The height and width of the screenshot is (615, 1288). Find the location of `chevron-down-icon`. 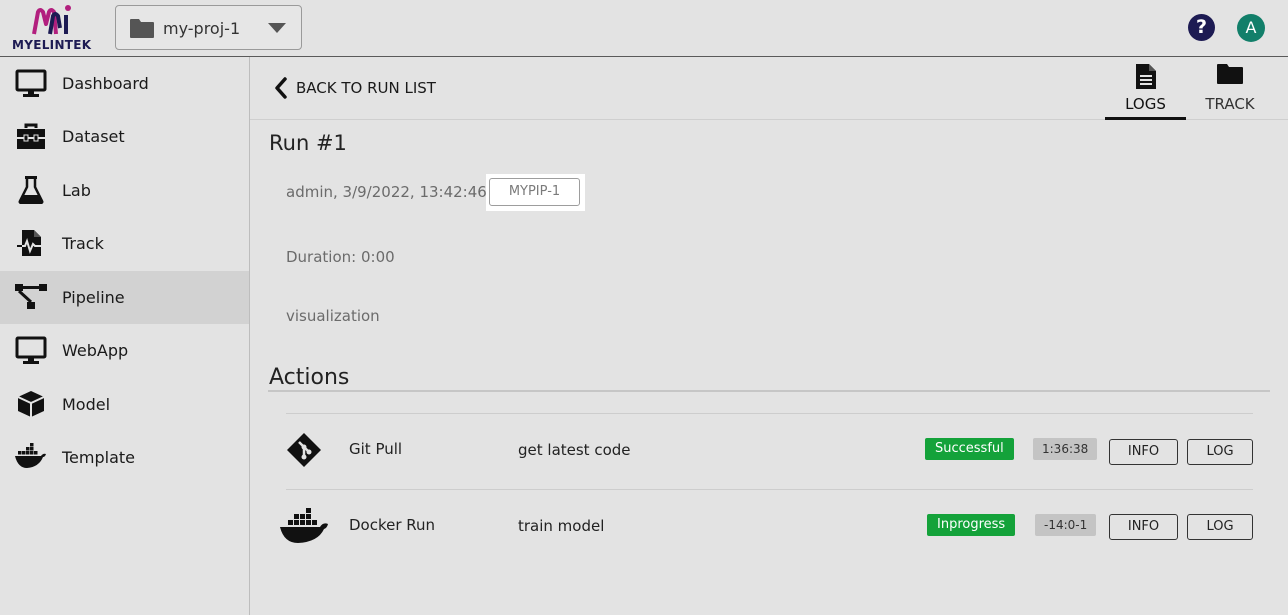

chevron-down-icon is located at coordinates (277, 28).